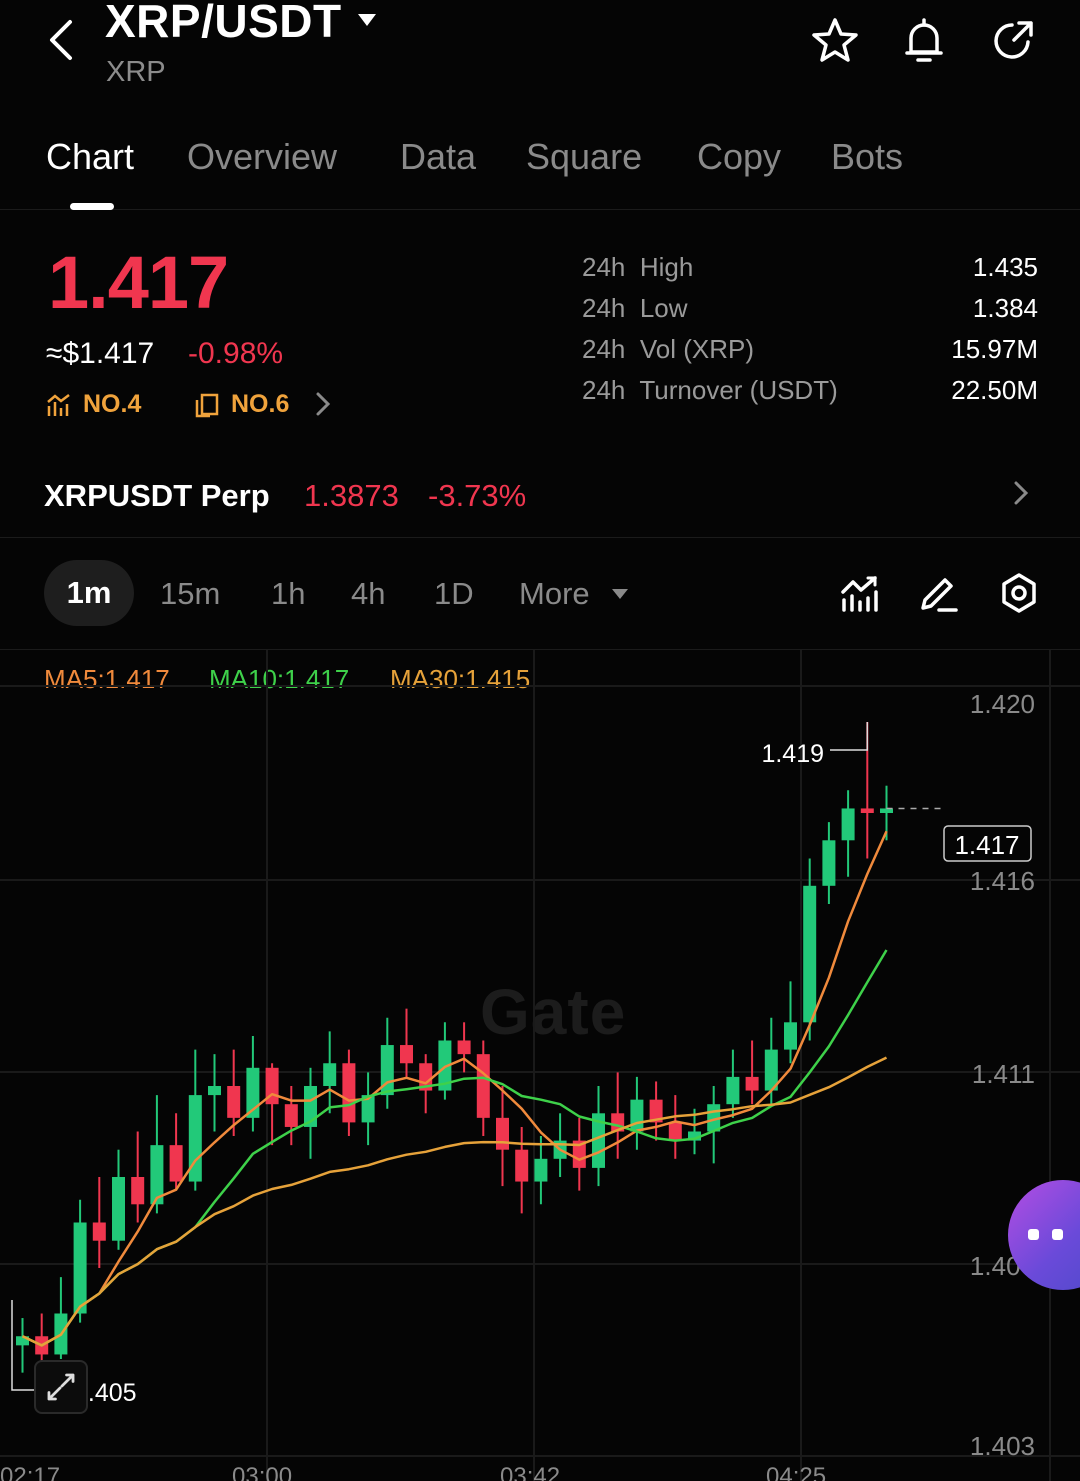 Image resolution: width=1080 pixels, height=1481 pixels. Describe the element at coordinates (260, 404) in the screenshot. I see `rank-popularity: NO.6` at that location.